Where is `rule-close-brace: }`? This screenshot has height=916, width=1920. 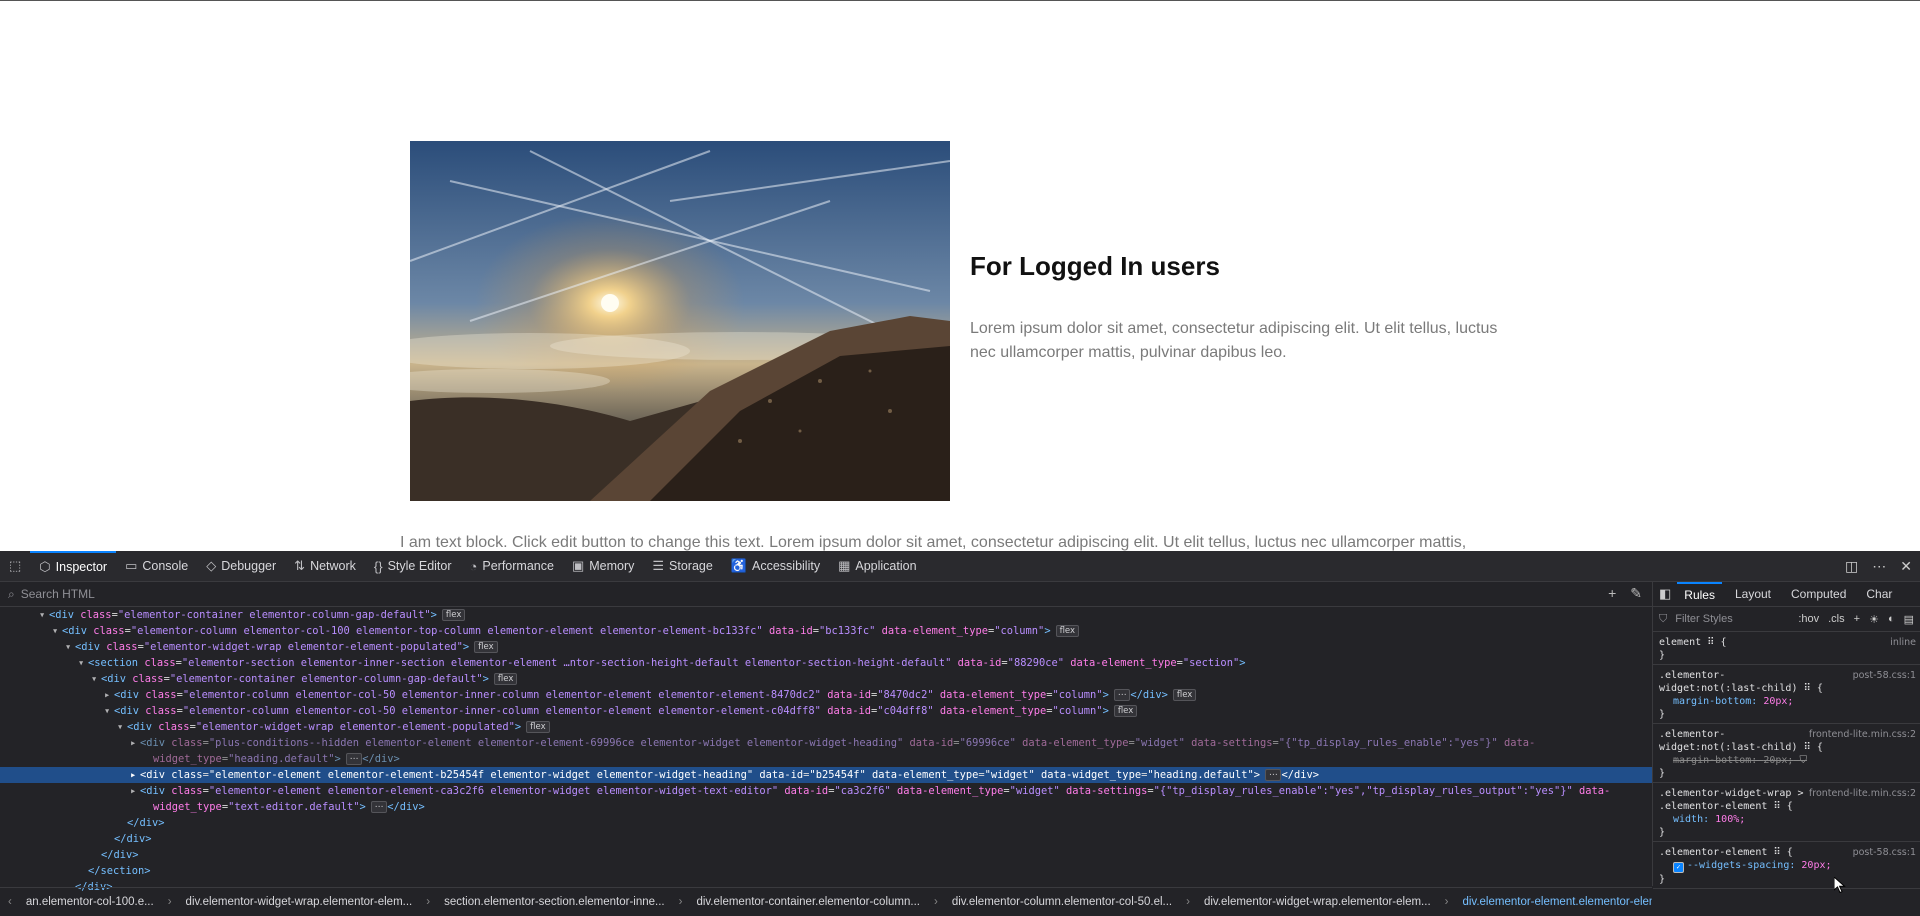 rule-close-brace: } is located at coordinates (1662, 879).